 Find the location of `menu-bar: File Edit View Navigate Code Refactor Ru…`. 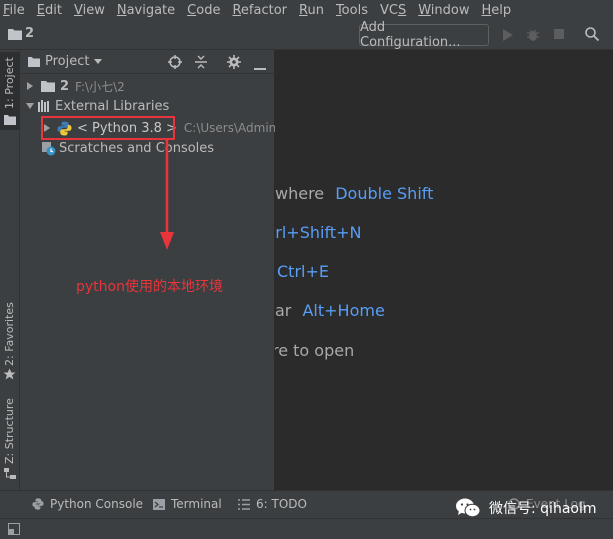

menu-bar: File Edit View Navigate Code Refactor Ru… is located at coordinates (306, 10).